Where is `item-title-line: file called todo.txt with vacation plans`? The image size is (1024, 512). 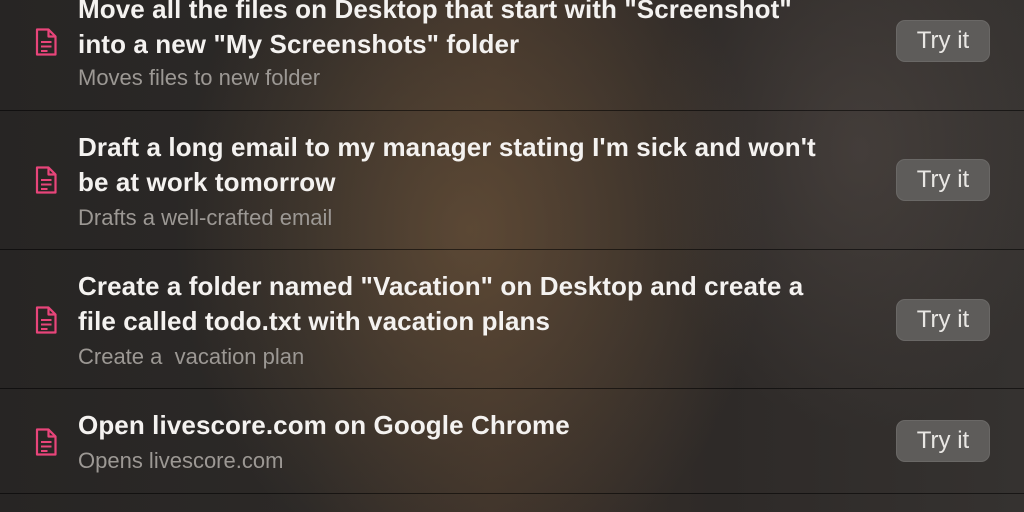
item-title-line: file called todo.txt with vacation plans is located at coordinates (314, 321).